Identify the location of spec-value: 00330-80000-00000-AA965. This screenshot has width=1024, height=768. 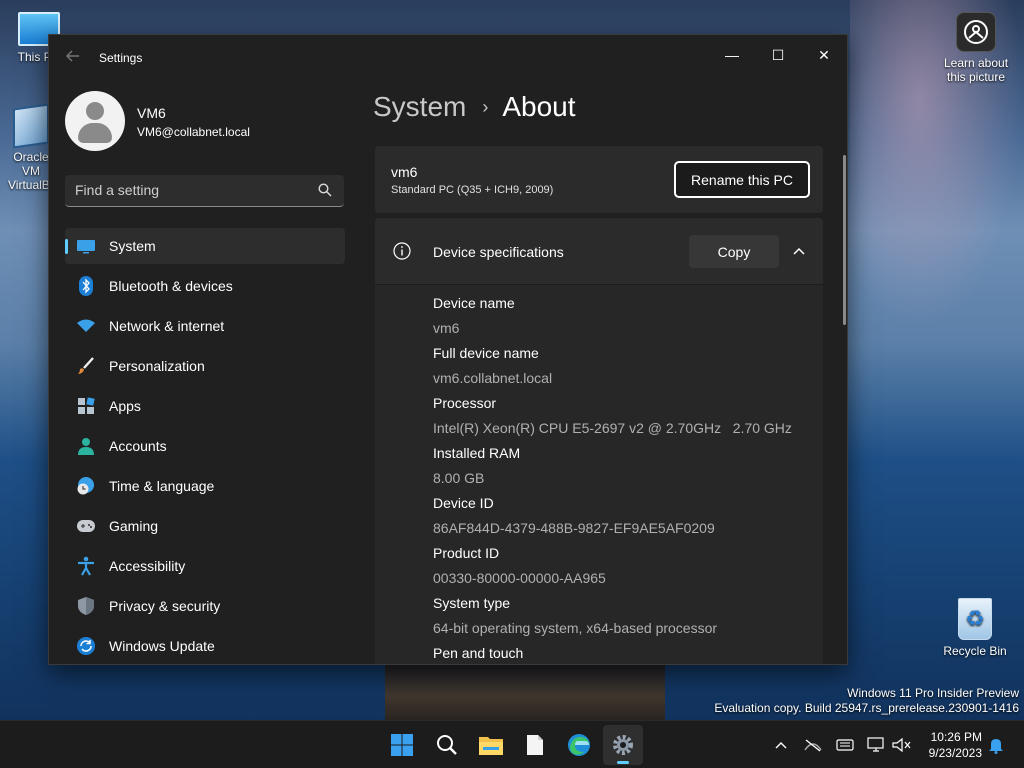
(519, 578).